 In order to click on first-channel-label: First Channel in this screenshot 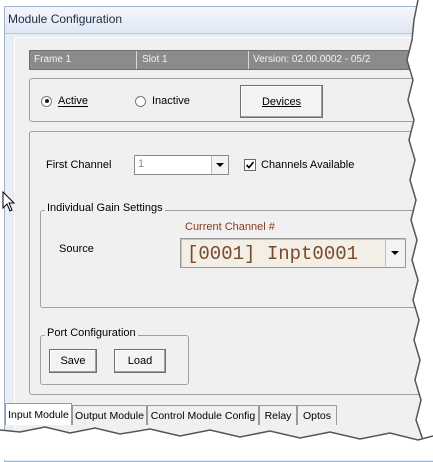, I will do `click(79, 165)`.